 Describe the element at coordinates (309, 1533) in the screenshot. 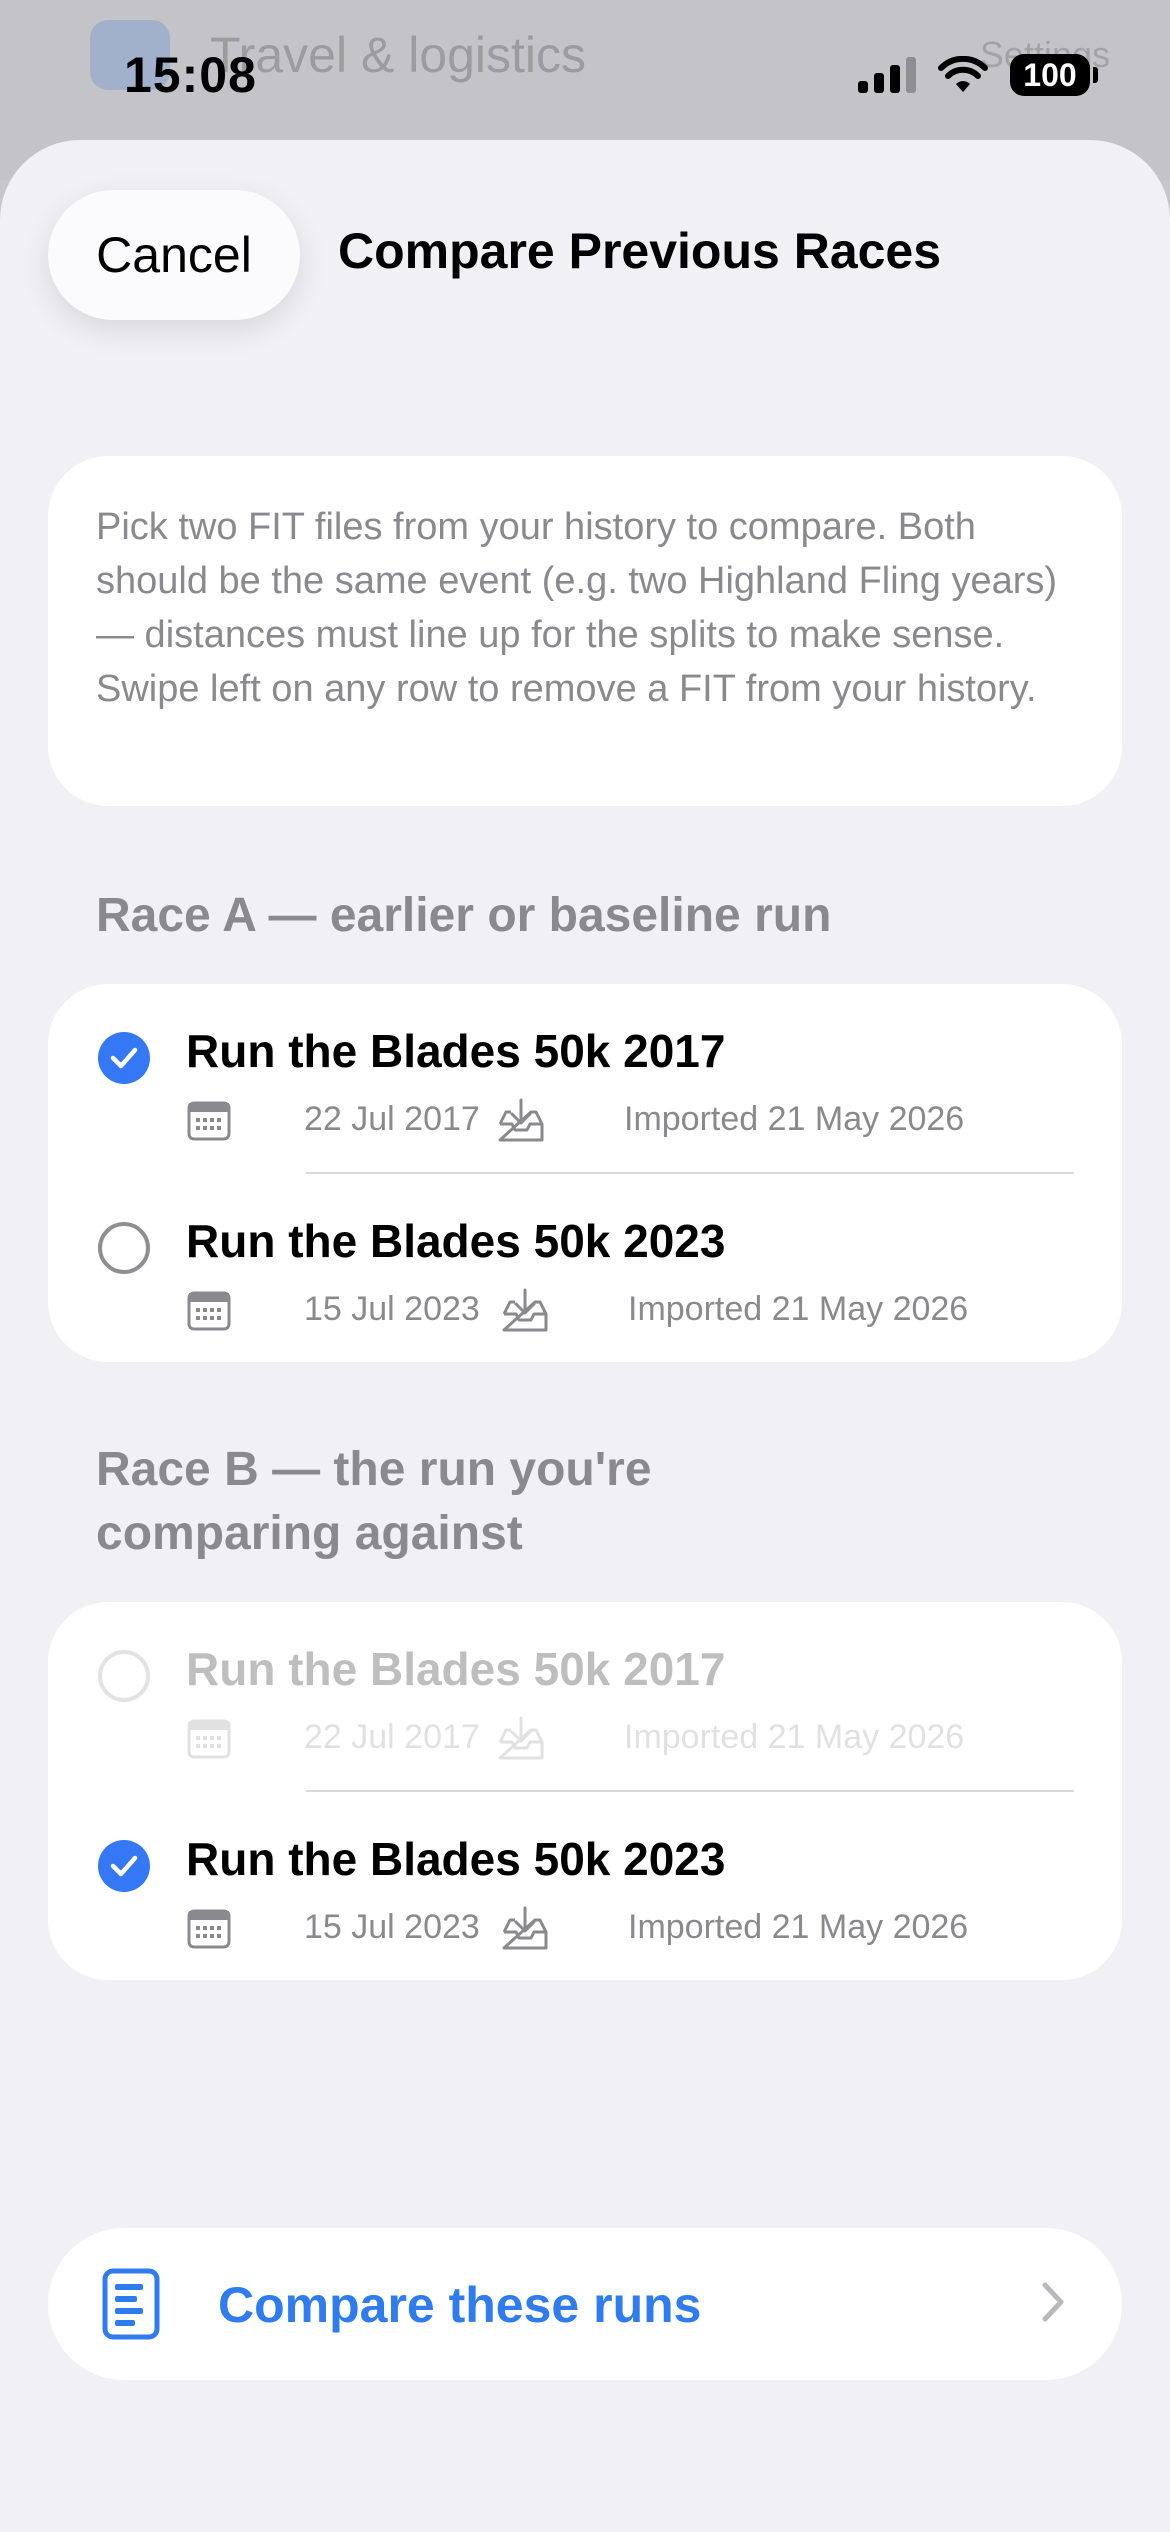

I see `race-b-header-line2: comparing against` at that location.